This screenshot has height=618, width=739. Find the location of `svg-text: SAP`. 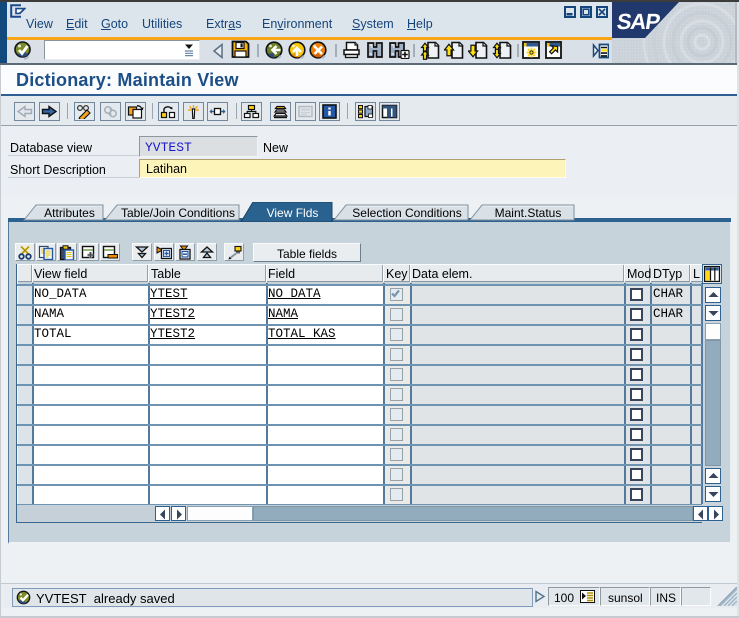

svg-text: SAP is located at coordinates (638, 21).